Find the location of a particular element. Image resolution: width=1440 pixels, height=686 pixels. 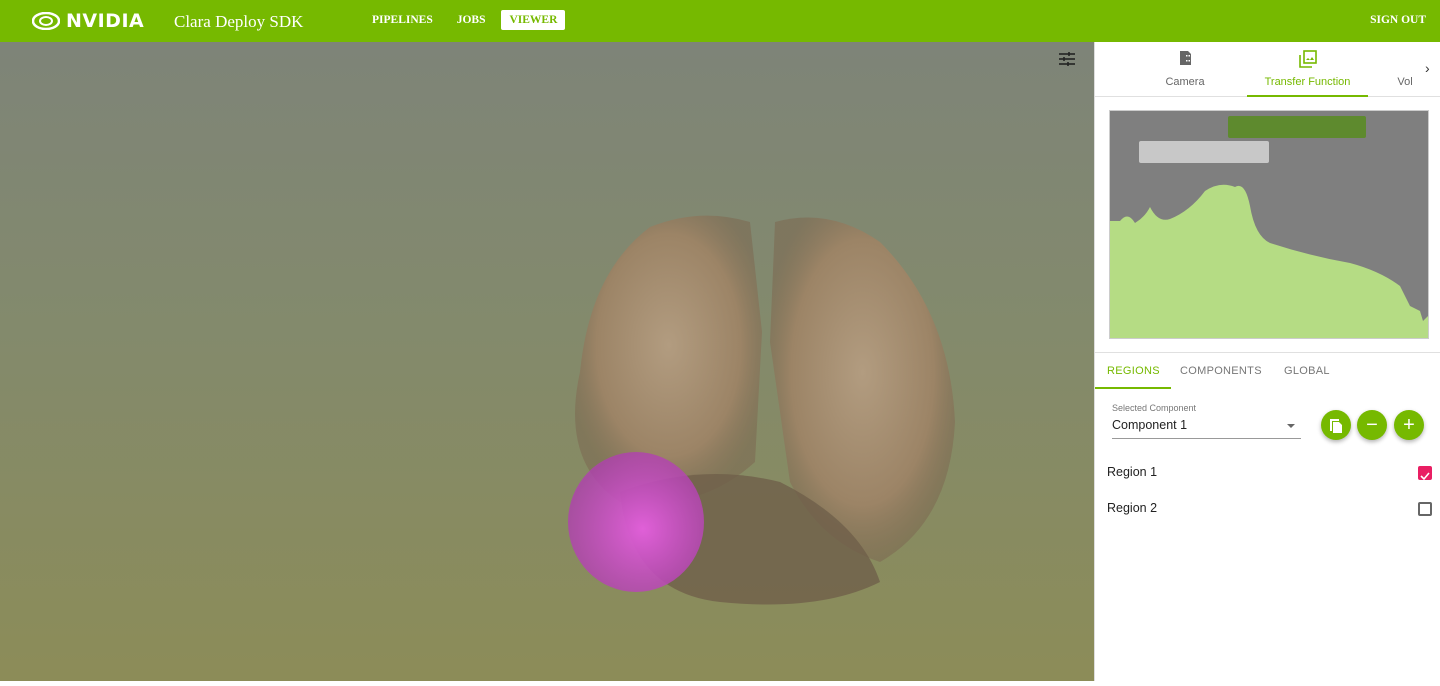

nav-jobs: JOBS is located at coordinates (471, 20).